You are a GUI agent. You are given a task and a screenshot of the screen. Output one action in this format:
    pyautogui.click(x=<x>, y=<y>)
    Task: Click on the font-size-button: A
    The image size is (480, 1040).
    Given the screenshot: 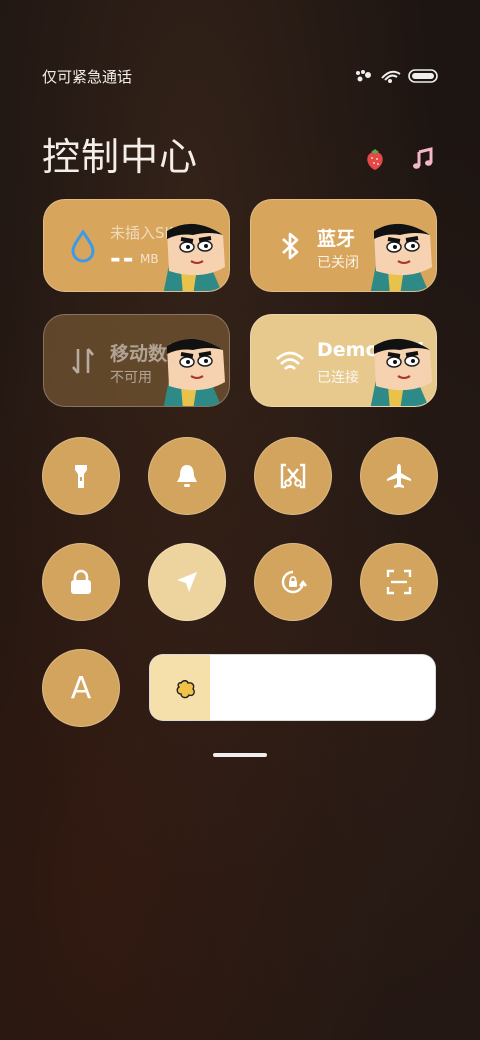 What is the action you would take?
    pyautogui.click(x=81, y=688)
    